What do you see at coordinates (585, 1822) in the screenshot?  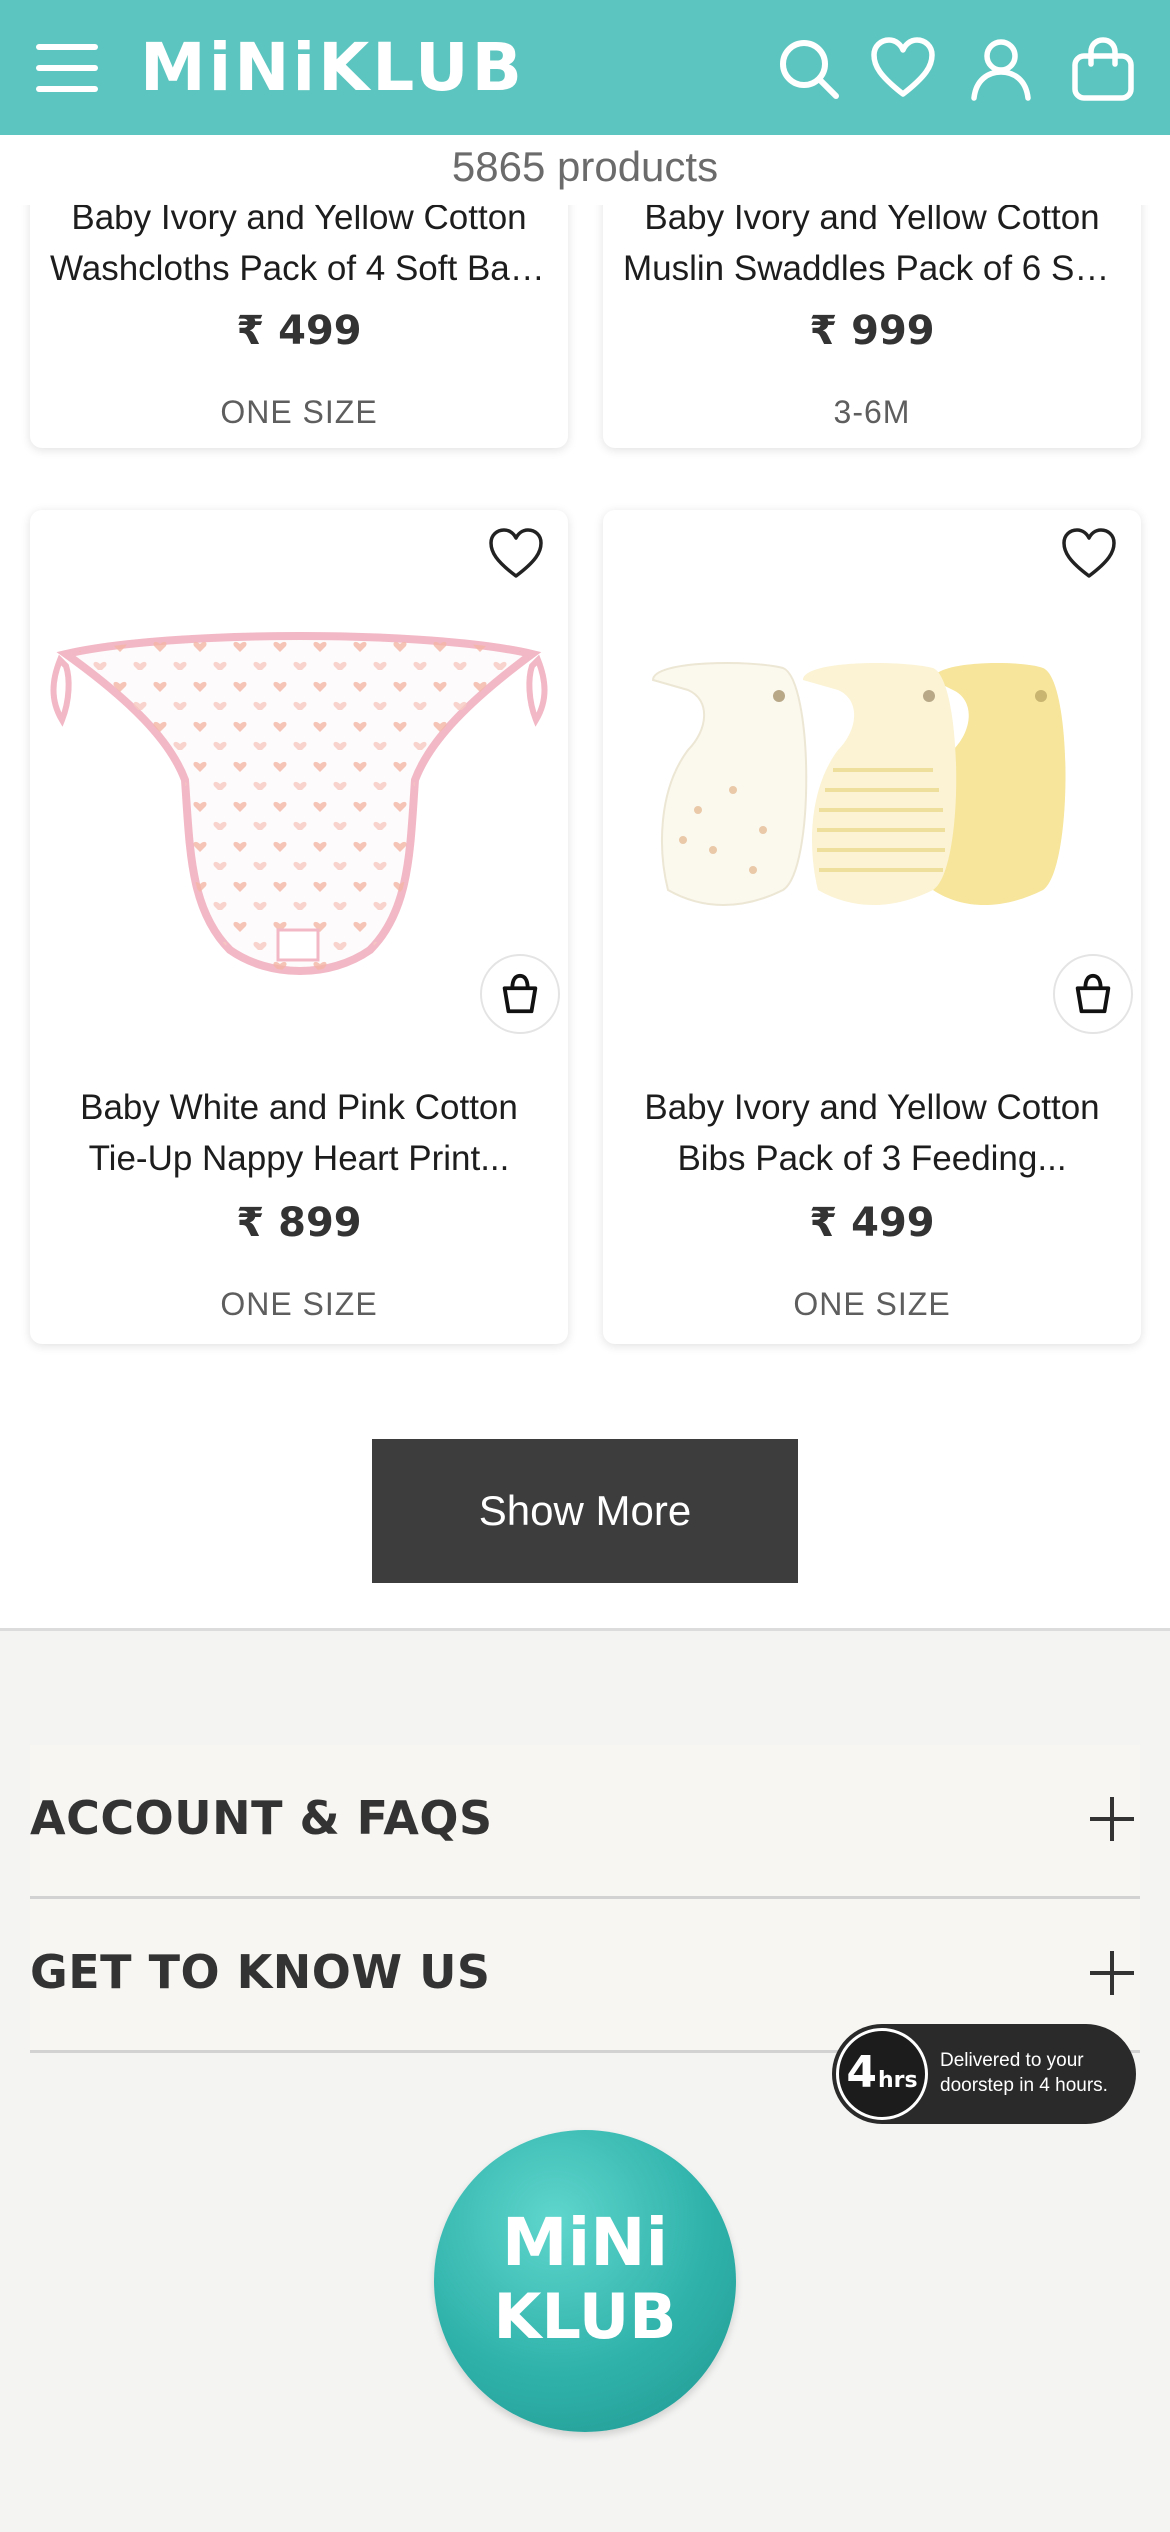 I see `accordion-account-faqs: ACCOUNT & FAQS` at bounding box center [585, 1822].